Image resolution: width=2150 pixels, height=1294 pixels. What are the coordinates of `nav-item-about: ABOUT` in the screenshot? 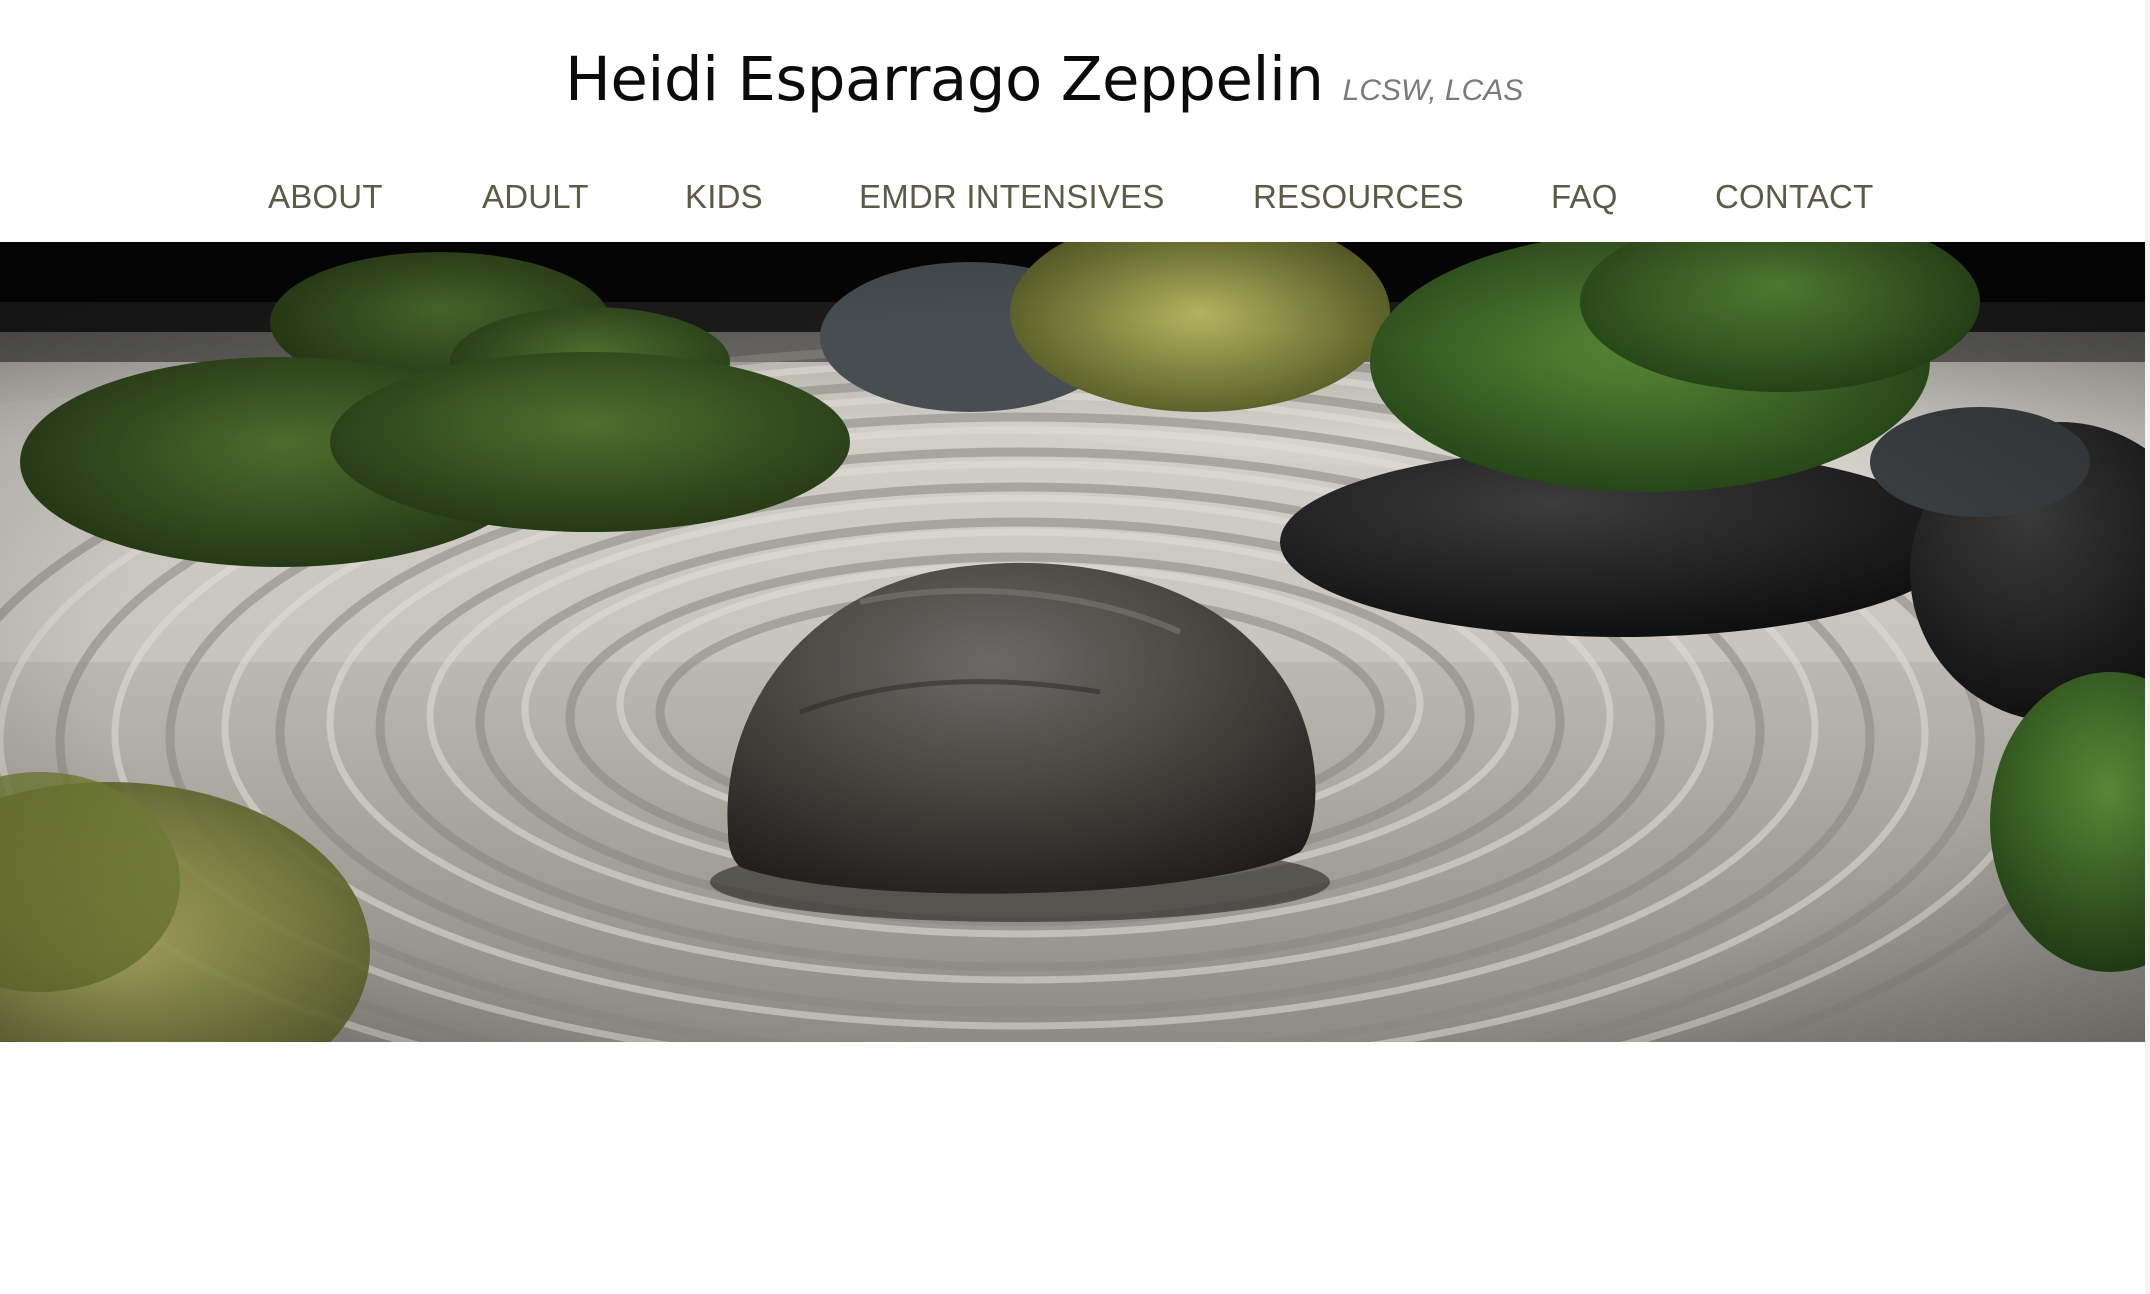 It's located at (325, 197).